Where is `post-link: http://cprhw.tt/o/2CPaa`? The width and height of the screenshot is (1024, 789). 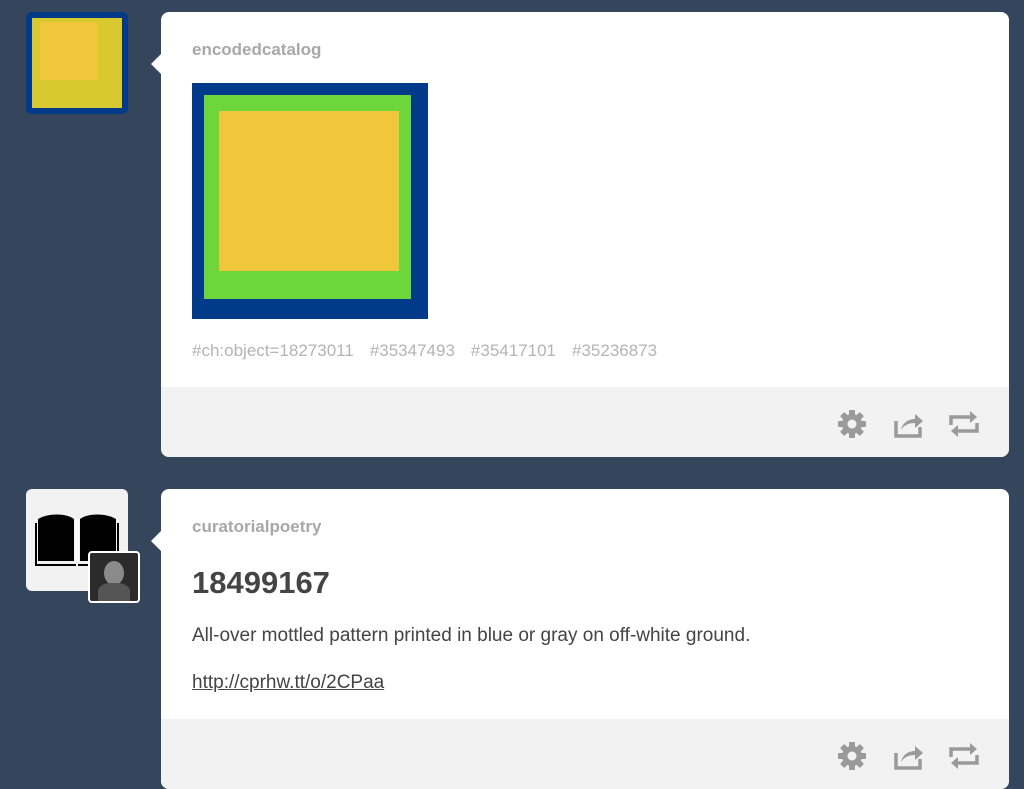
post-link: http://cprhw.tt/o/2CPaa is located at coordinates (288, 683).